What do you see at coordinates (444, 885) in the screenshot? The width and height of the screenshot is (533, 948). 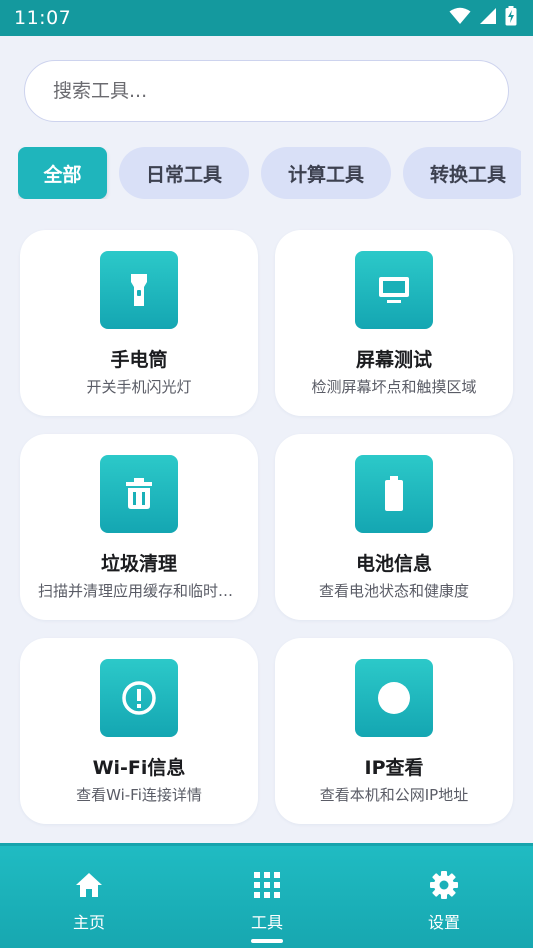 I see `gear-icon` at bounding box center [444, 885].